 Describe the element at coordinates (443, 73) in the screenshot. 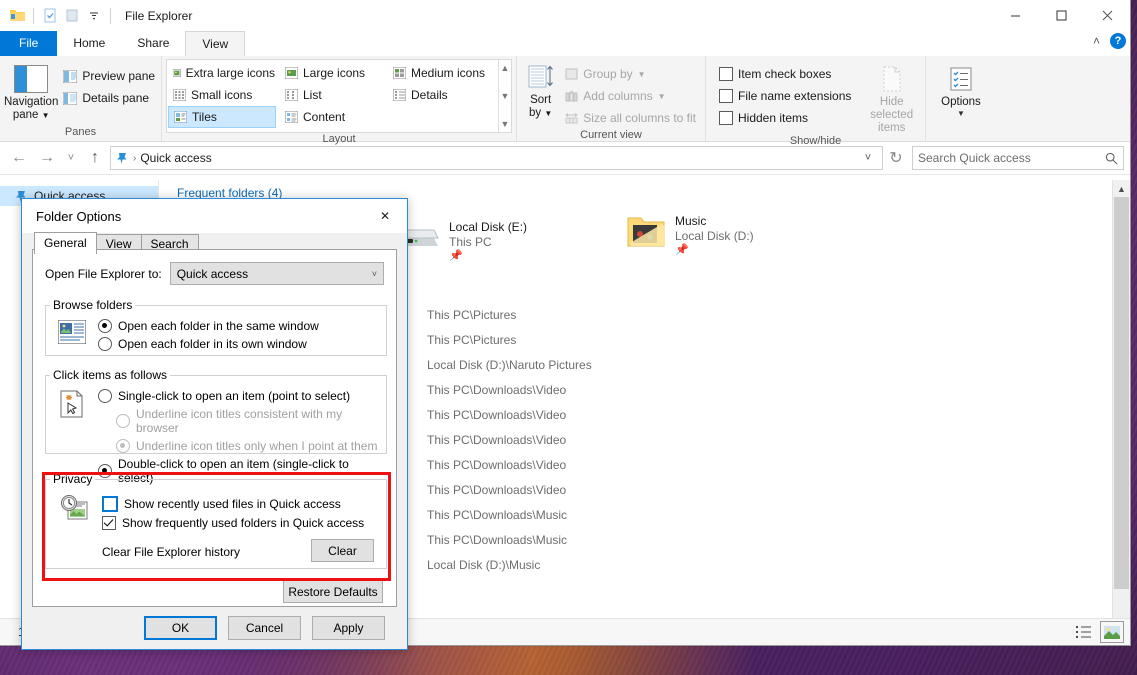

I see `layout-medium-icons: Medium icons` at that location.